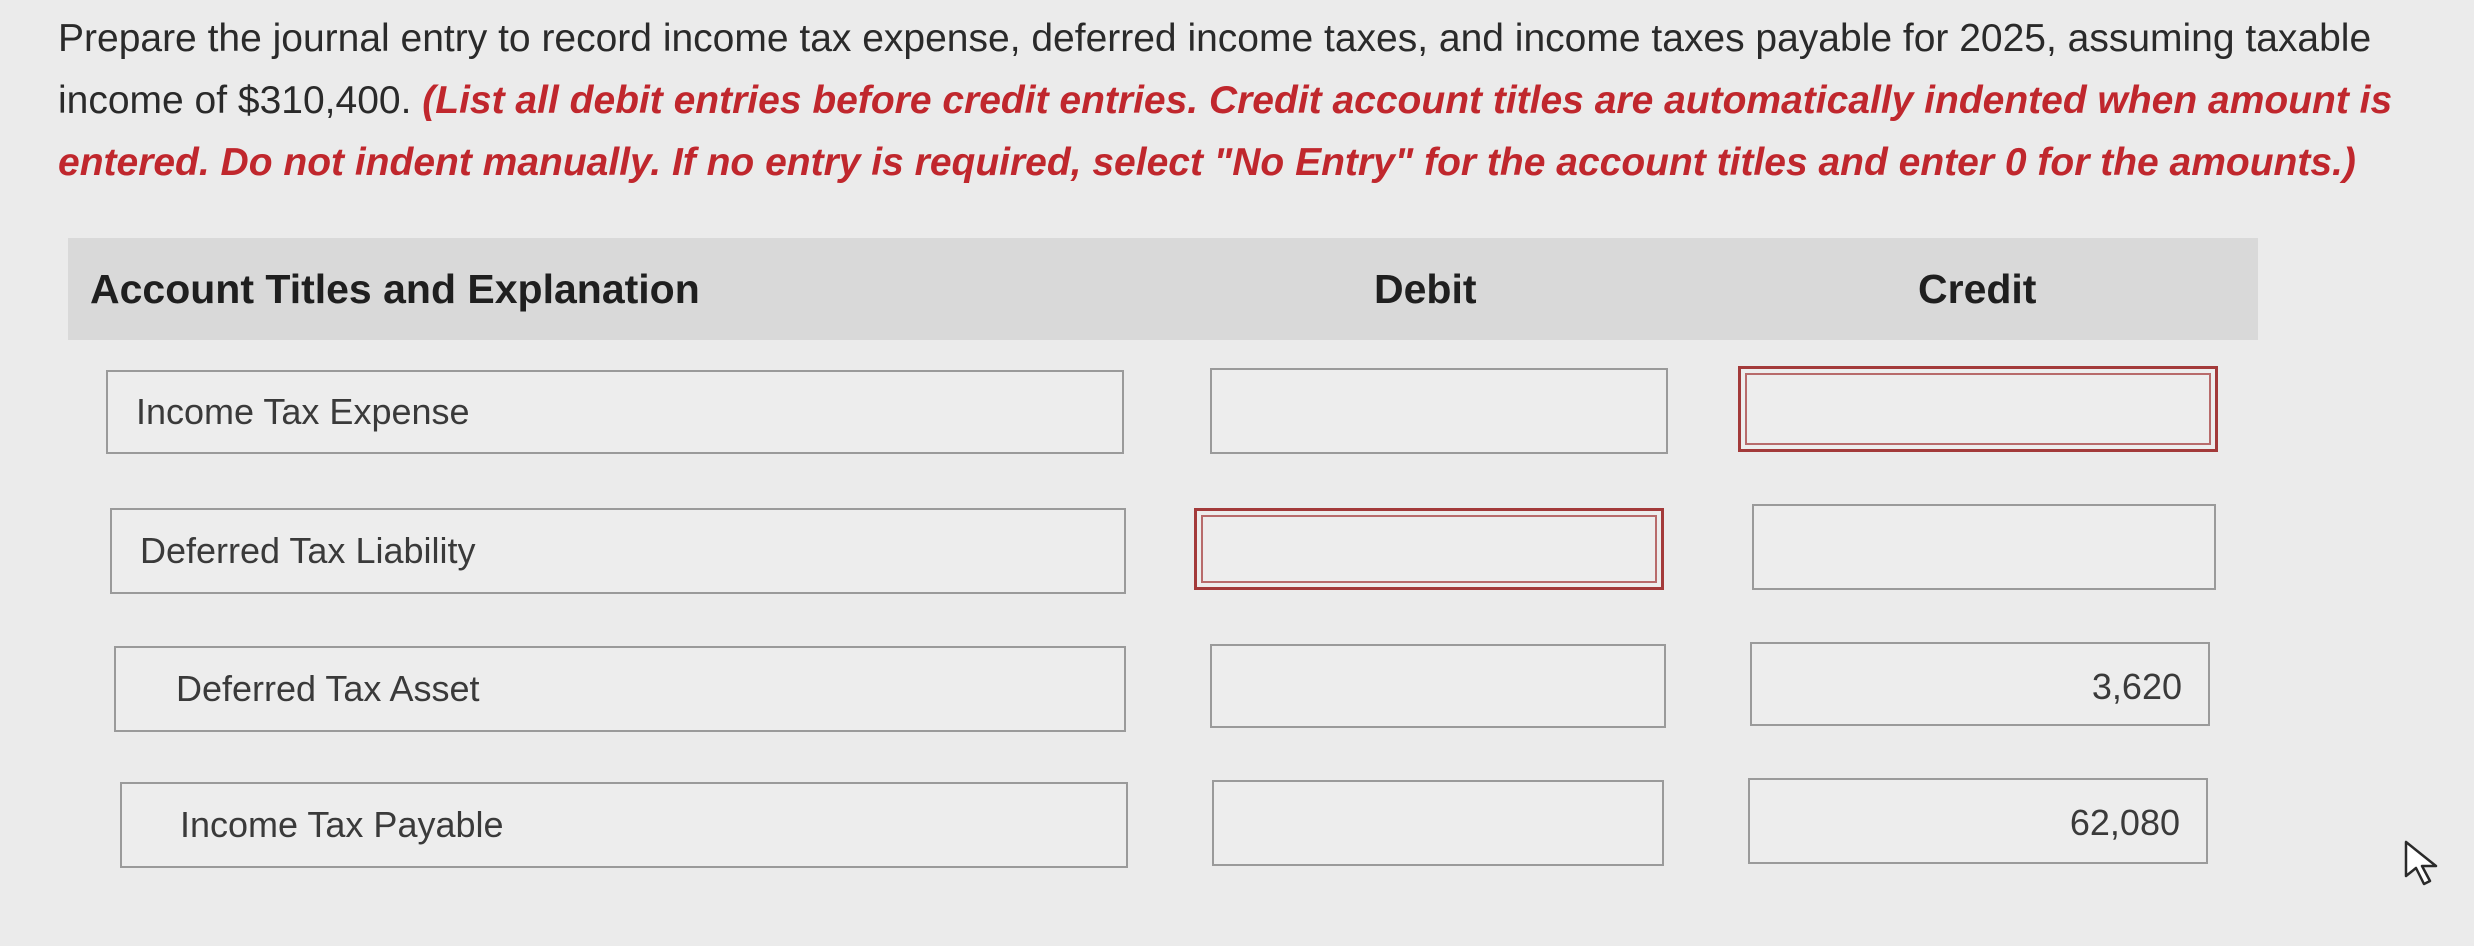 This screenshot has height=946, width=2474. Describe the element at coordinates (615, 412) in the screenshot. I see `account-title-field-1: Income Tax Expense` at that location.